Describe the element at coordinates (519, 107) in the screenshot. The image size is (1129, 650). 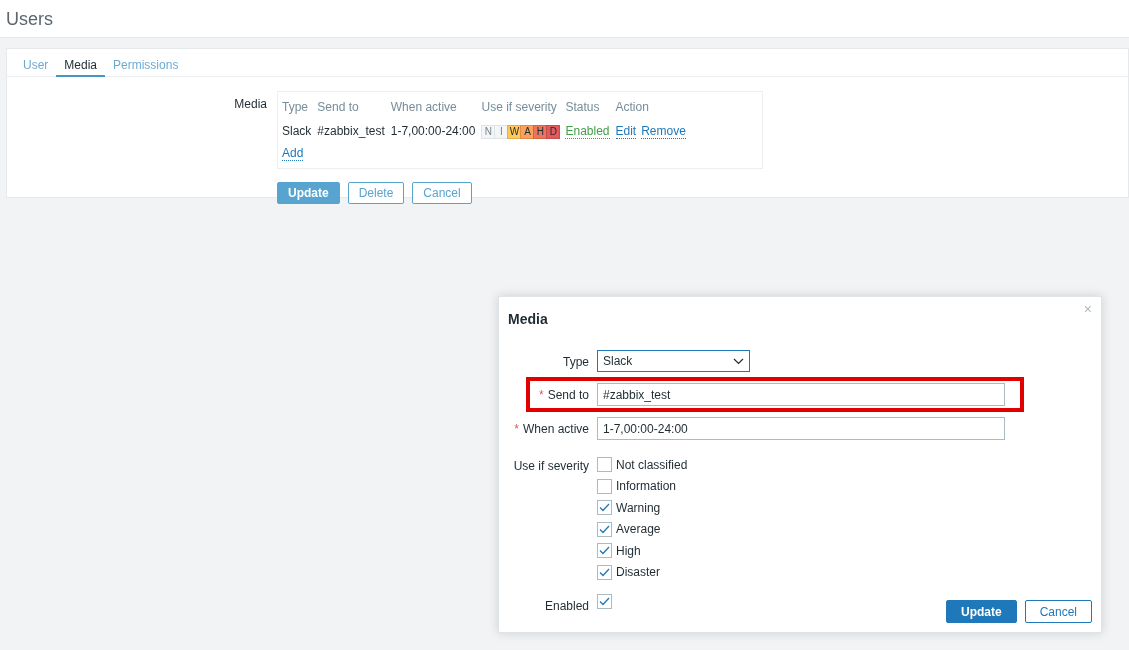
I see `column-header: Use if severity` at that location.